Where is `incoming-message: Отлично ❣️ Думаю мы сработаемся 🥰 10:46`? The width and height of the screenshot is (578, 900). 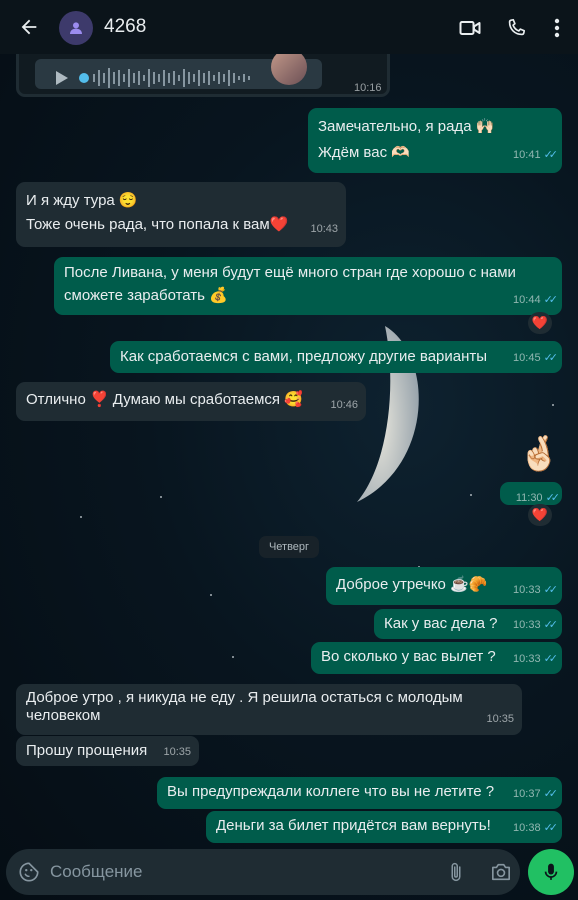 incoming-message: Отлично ❣️ Думаю мы сработаемся 🥰 10:46 is located at coordinates (191, 401).